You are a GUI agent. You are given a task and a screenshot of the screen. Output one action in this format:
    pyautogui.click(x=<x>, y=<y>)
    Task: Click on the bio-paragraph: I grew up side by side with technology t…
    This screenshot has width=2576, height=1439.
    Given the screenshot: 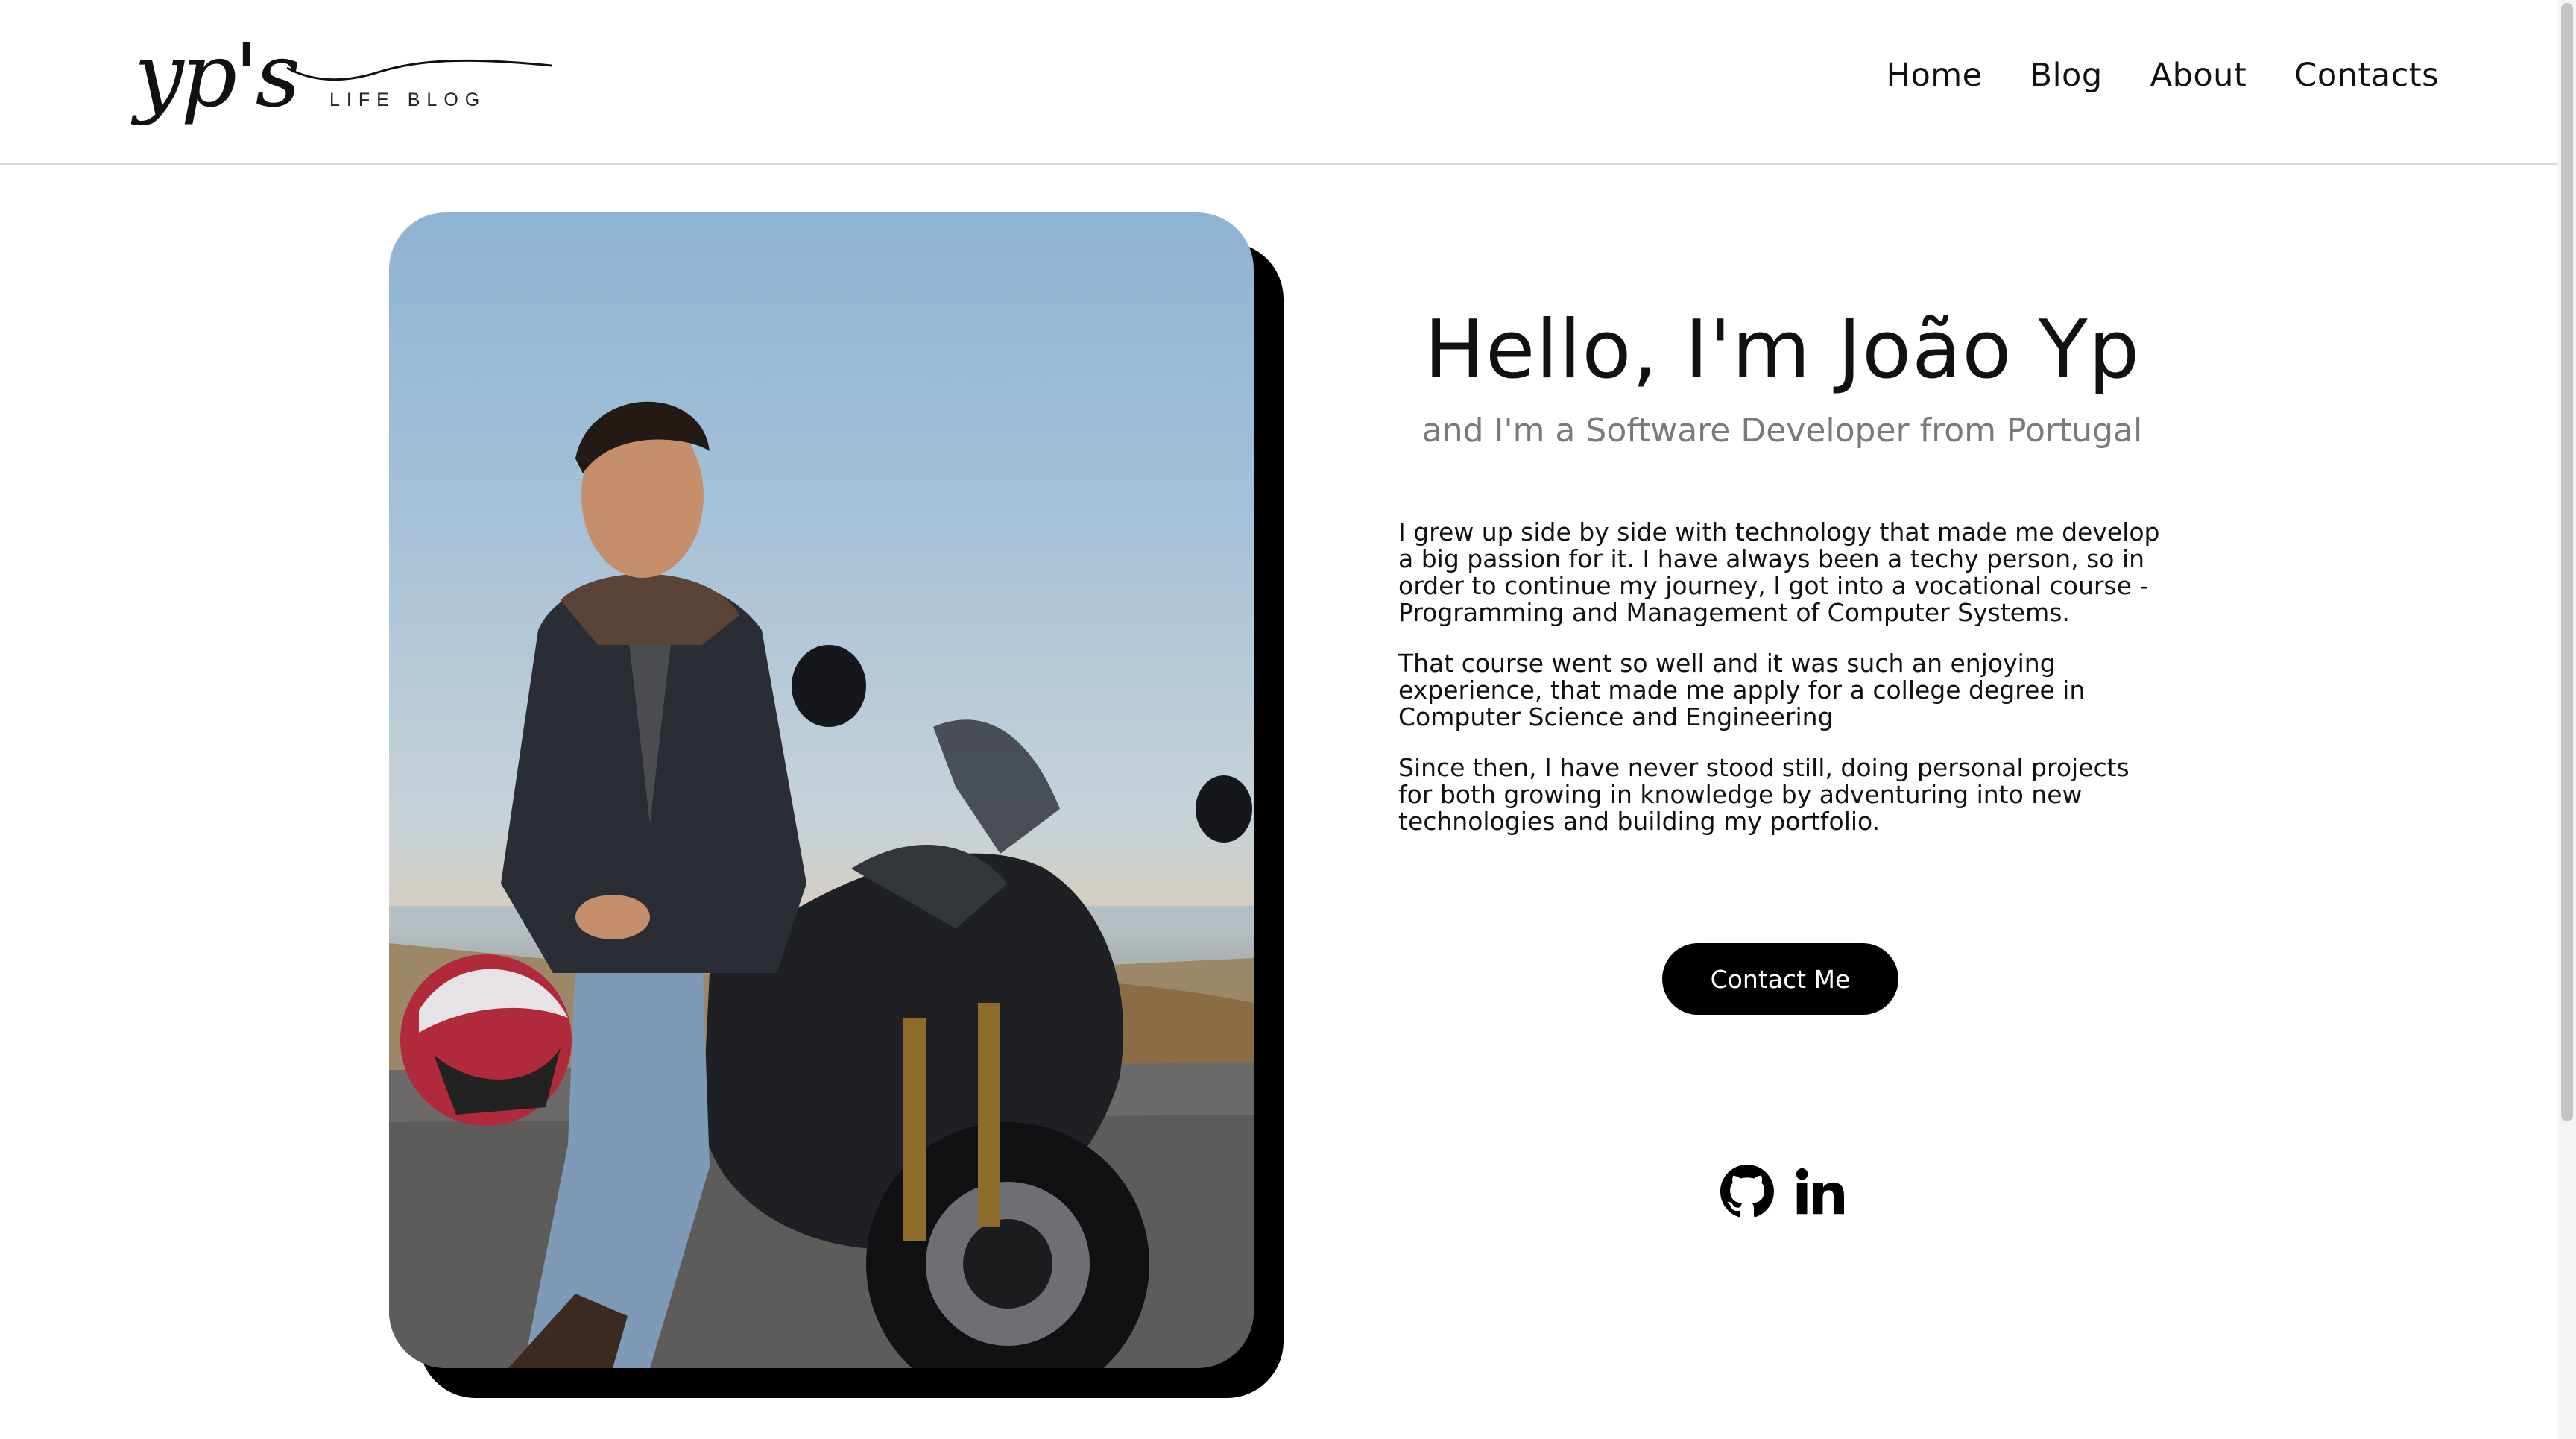 What is the action you would take?
    pyautogui.click(x=1779, y=572)
    